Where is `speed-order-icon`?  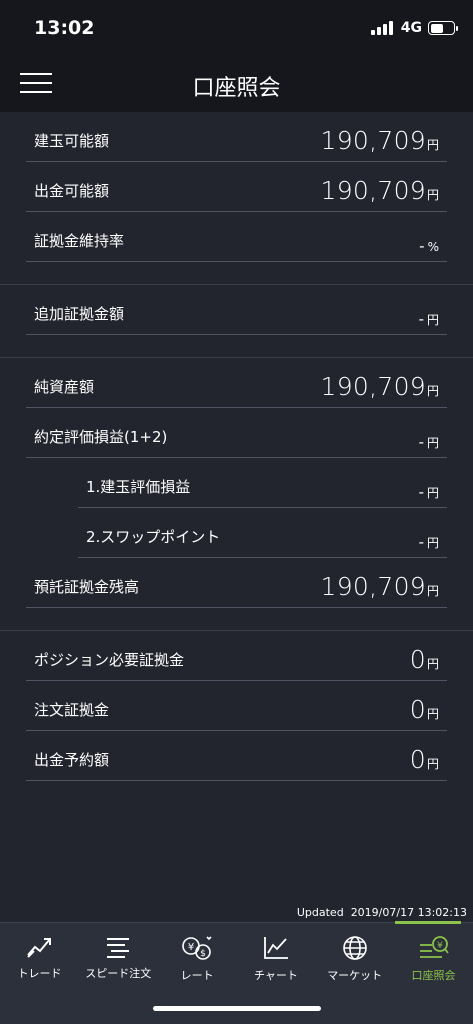 speed-order-icon is located at coordinates (118, 950).